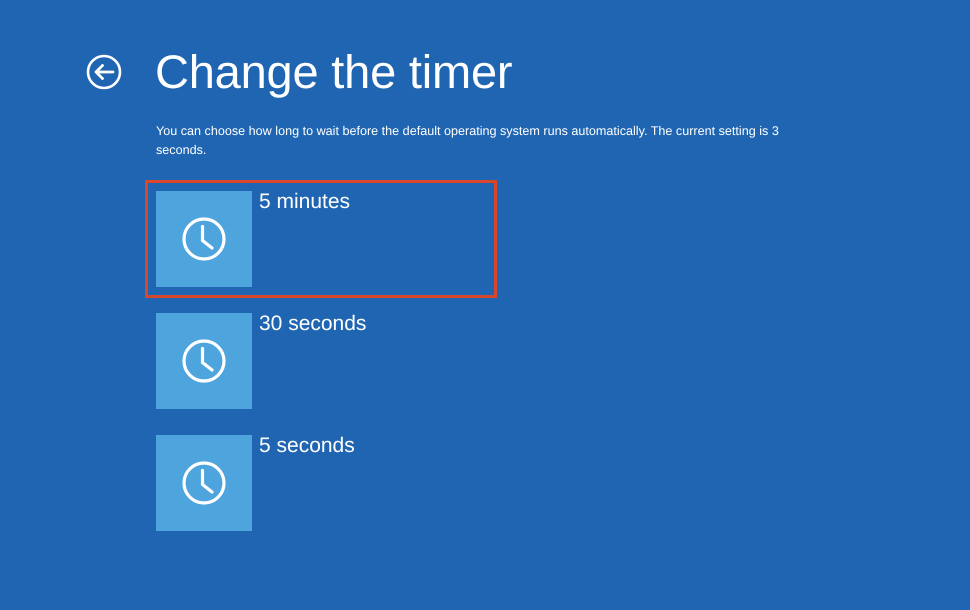 The height and width of the screenshot is (610, 970). Describe the element at coordinates (104, 72) in the screenshot. I see `back-button` at that location.